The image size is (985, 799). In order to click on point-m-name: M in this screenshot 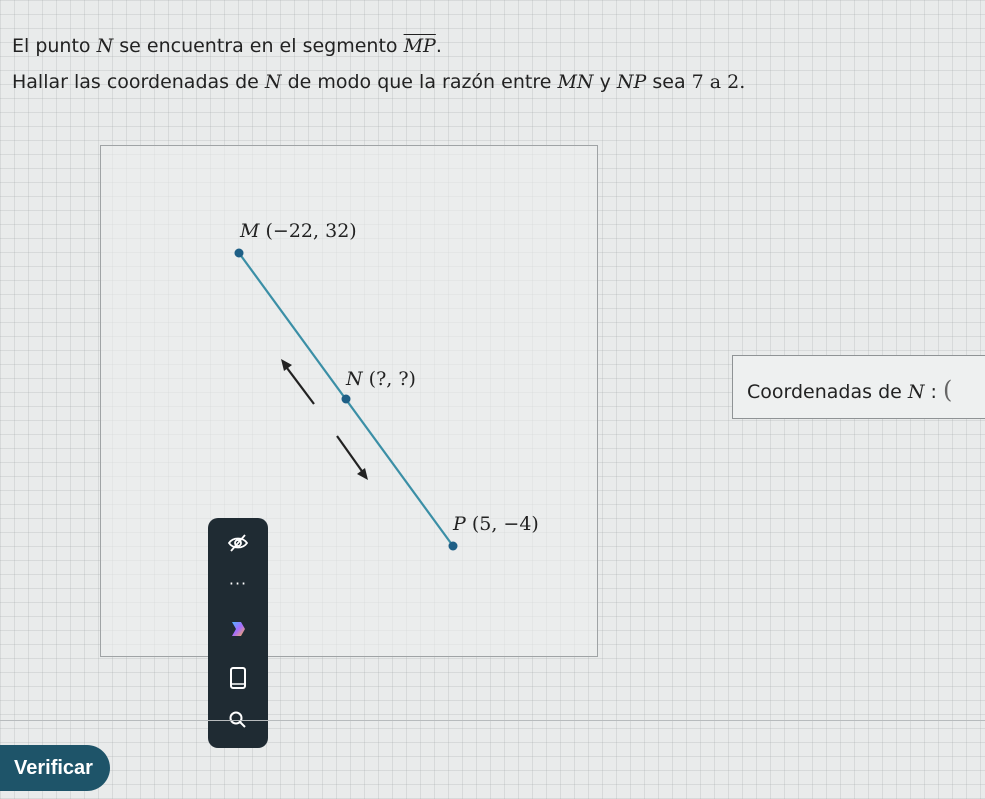, I will do `click(250, 231)`.